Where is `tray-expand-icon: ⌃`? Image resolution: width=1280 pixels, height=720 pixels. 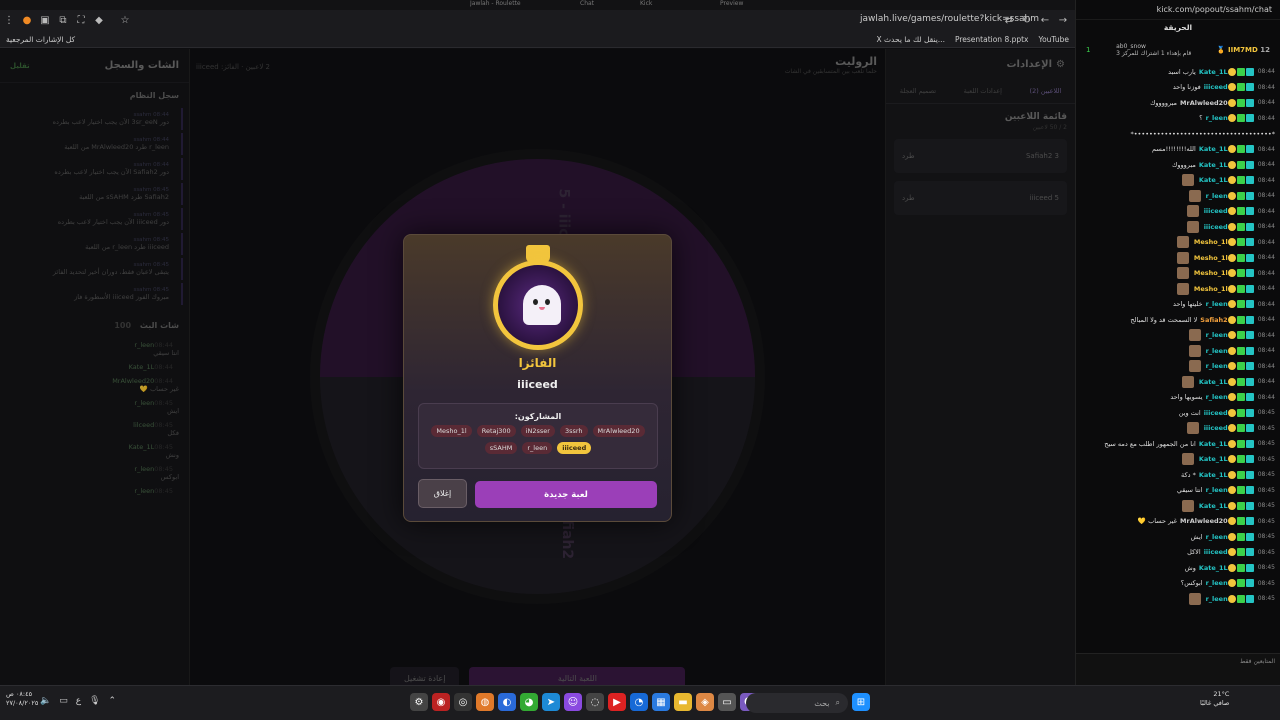 tray-expand-icon: ⌃ is located at coordinates (113, 701).